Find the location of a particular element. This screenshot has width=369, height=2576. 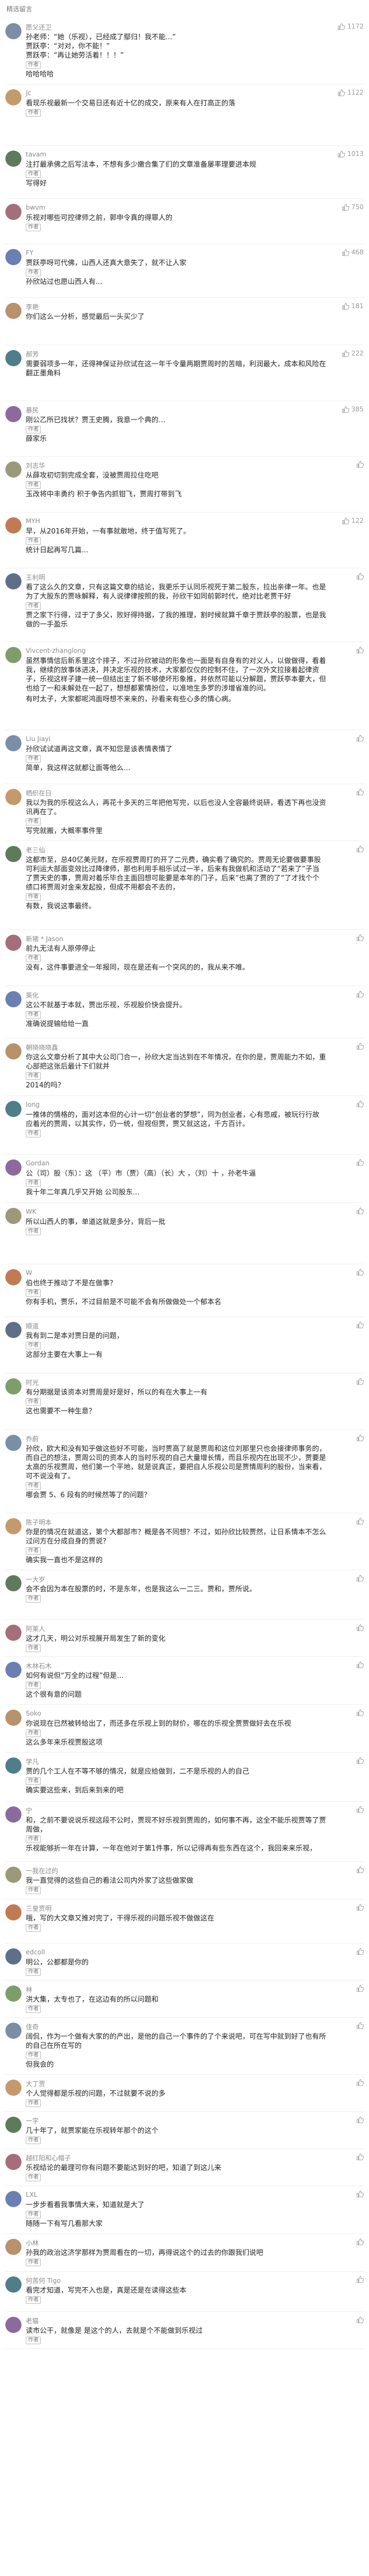

username: 栖织在日 is located at coordinates (39, 793).